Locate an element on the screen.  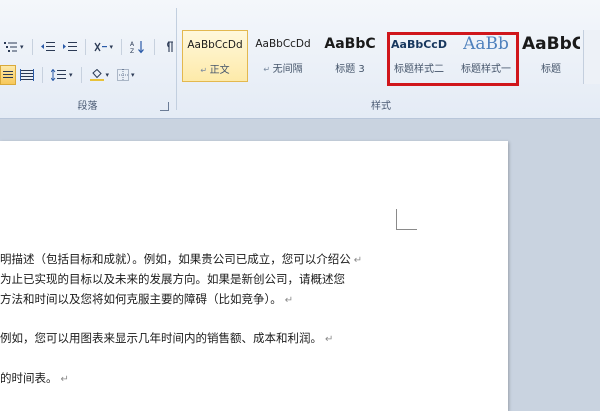
multilevel-list-button: ▾ is located at coordinates (14, 47).